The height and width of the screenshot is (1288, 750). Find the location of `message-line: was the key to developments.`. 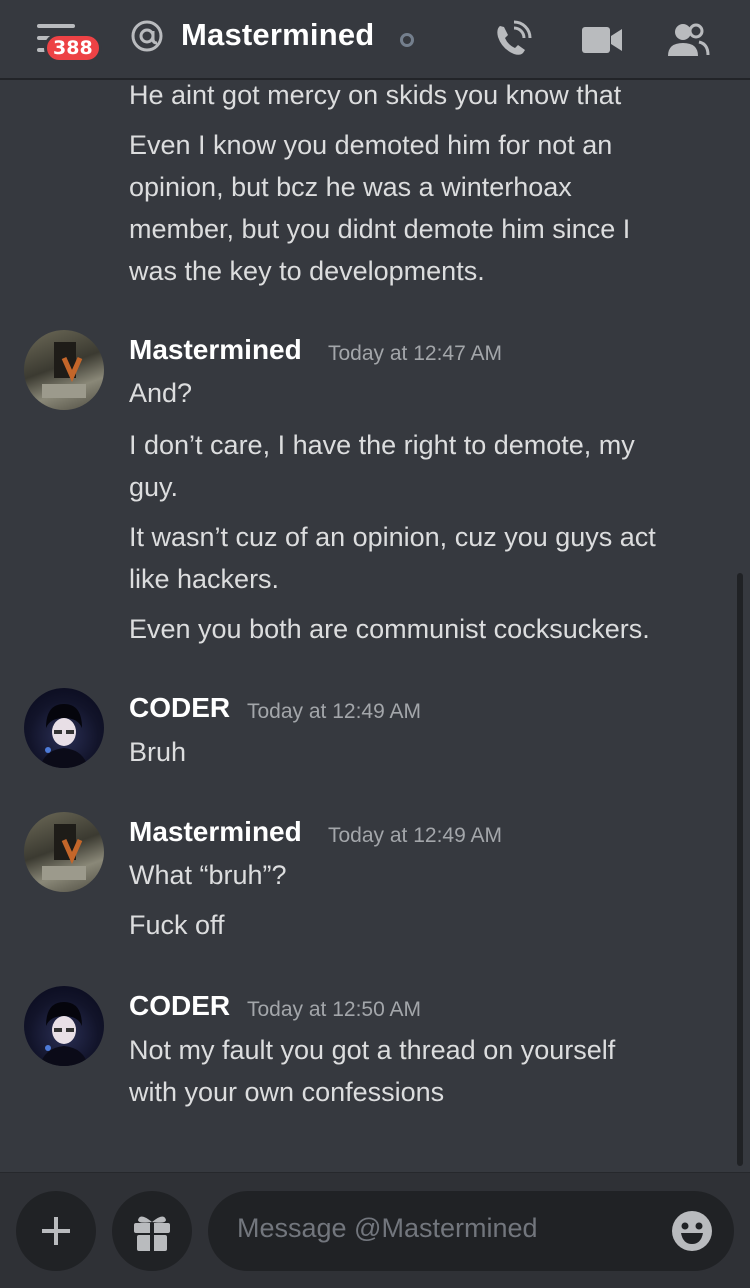

message-line: was the key to developments. is located at coordinates (307, 271).